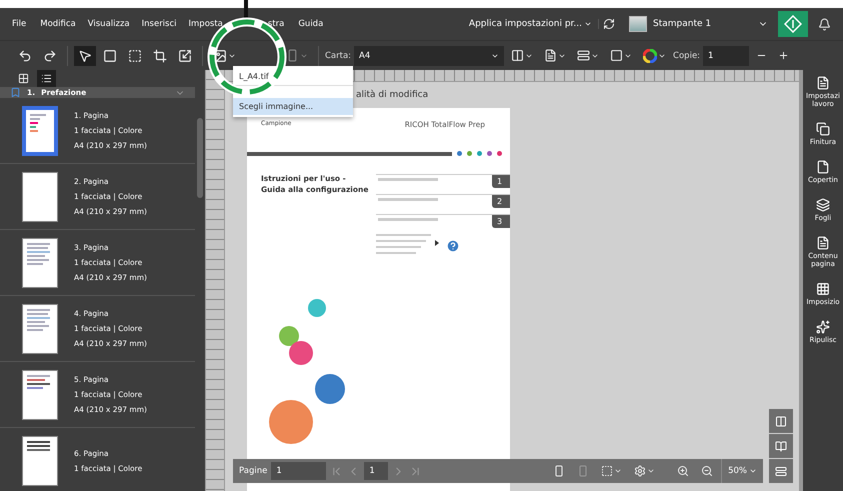 Image resolution: width=843 pixels, height=491 pixels. I want to click on redo-icon, so click(50, 55).